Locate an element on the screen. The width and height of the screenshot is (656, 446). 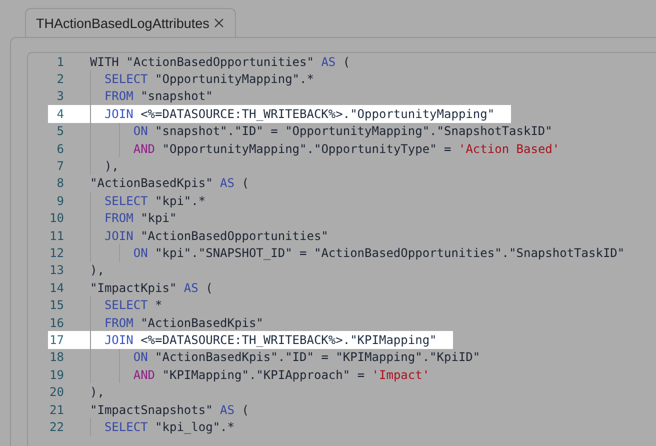
line-number: 17 is located at coordinates (56, 339).